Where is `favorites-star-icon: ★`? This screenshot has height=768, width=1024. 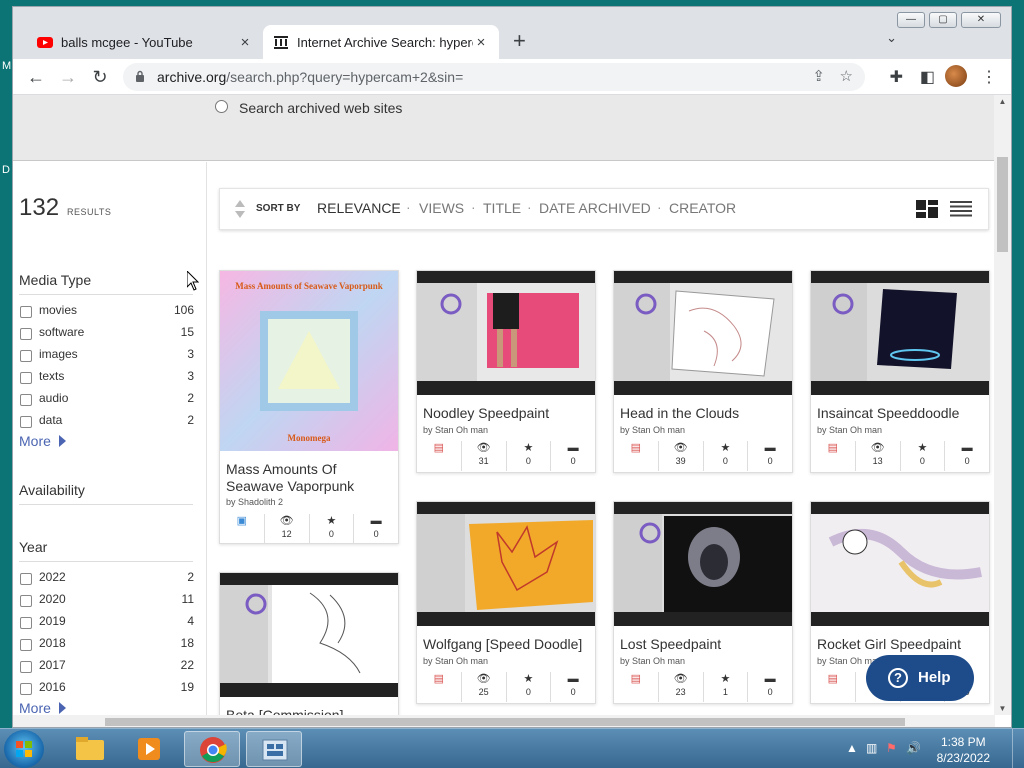
favorites-star-icon: ★ is located at coordinates (725, 679).